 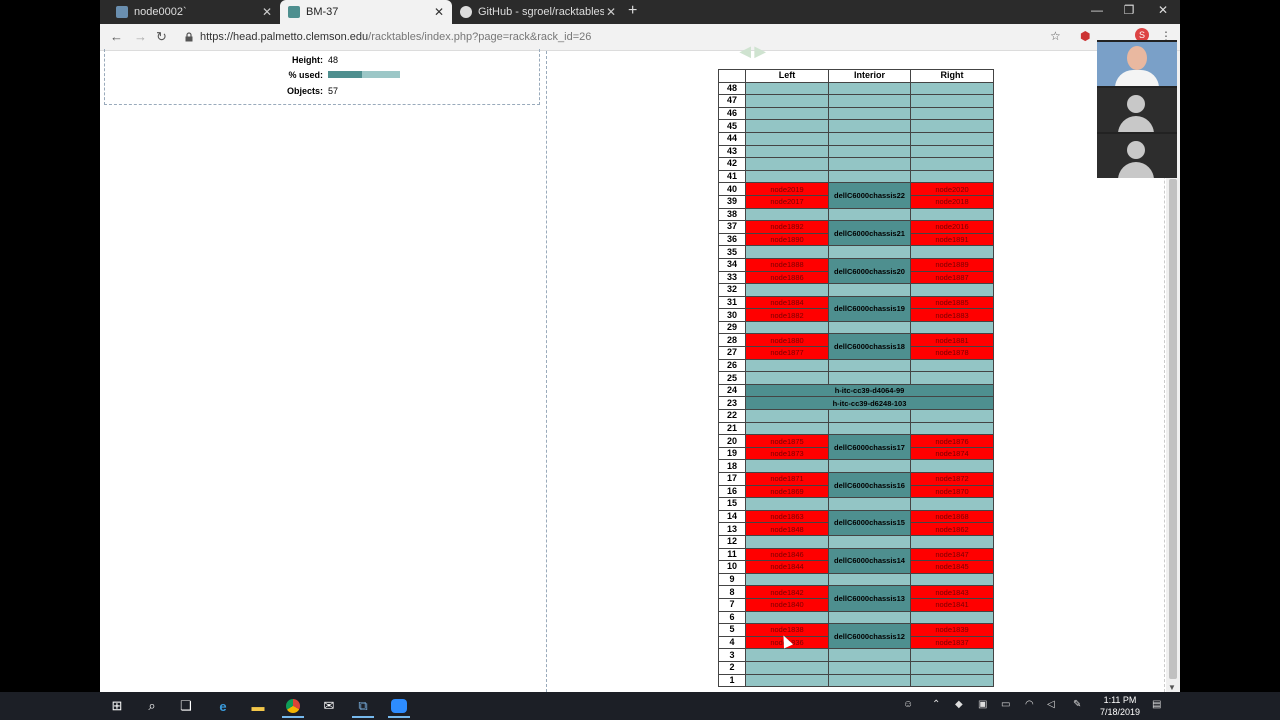 What do you see at coordinates (1156, 704) in the screenshot?
I see `notifications-icon: ▤` at bounding box center [1156, 704].